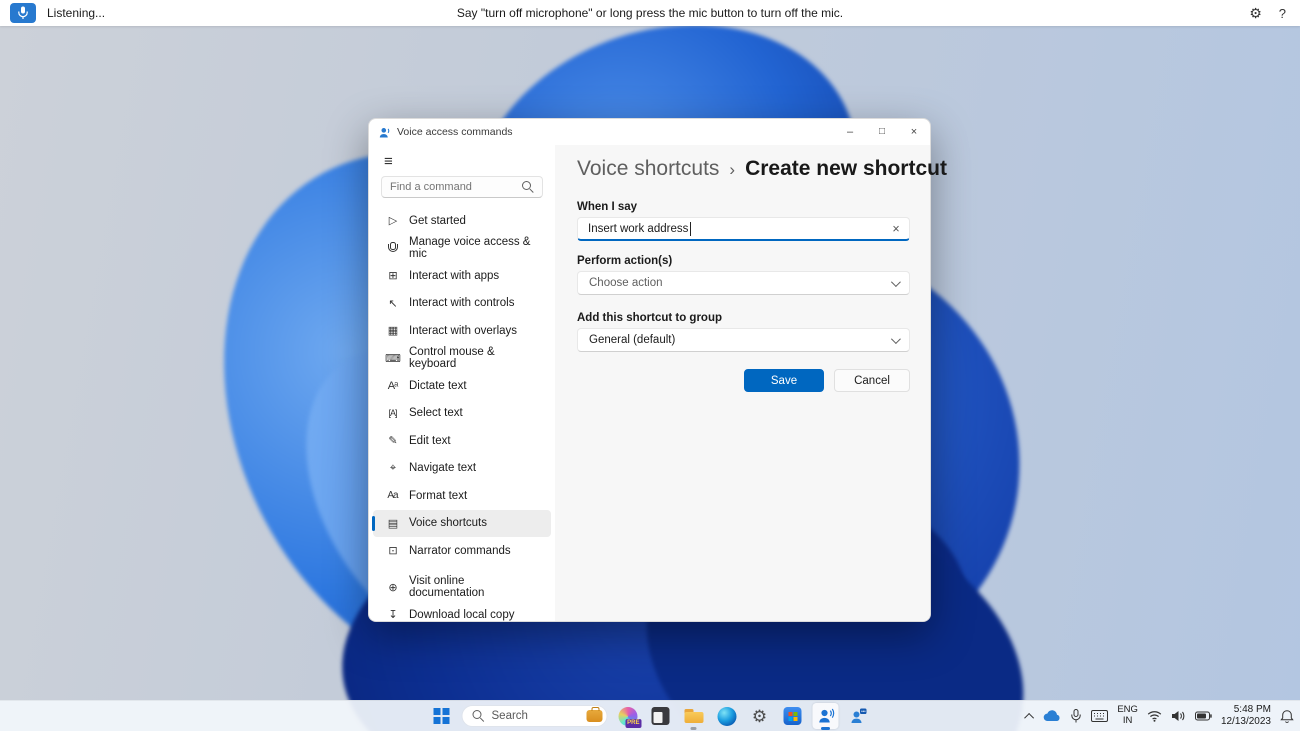  I want to click on sidebar-item-label: Format text, so click(438, 495).